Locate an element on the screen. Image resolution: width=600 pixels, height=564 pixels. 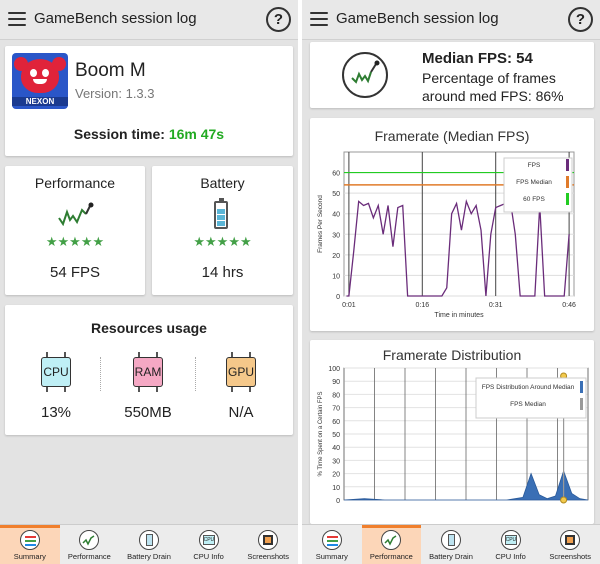
gpu-chip-icon: GPU is located at coordinates (241, 372).